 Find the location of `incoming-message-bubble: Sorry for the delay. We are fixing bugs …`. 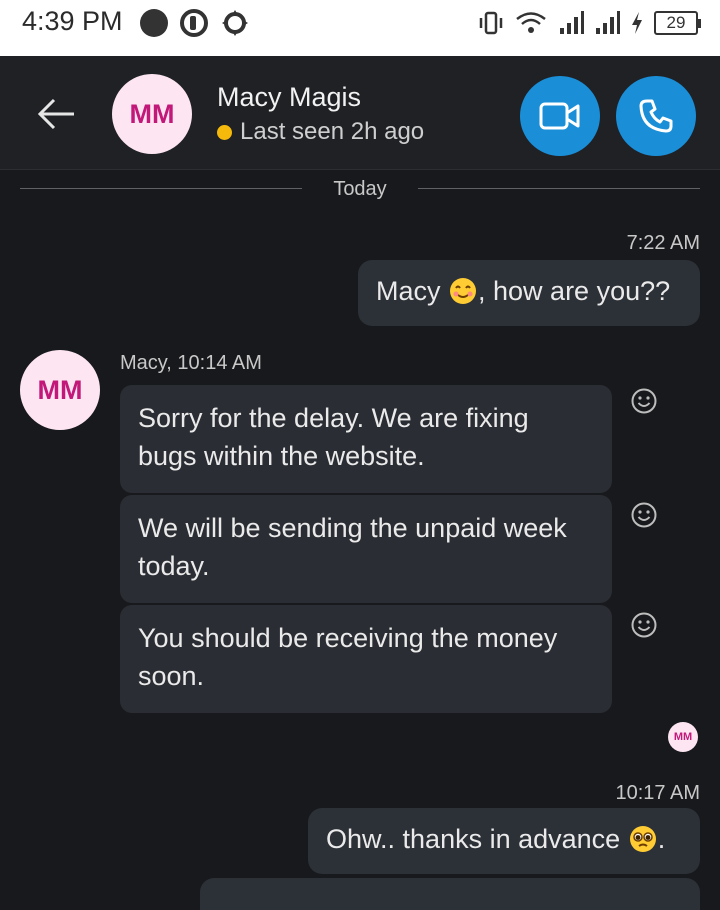

incoming-message-bubble: Sorry for the delay. We are fixing bugs … is located at coordinates (366, 439).